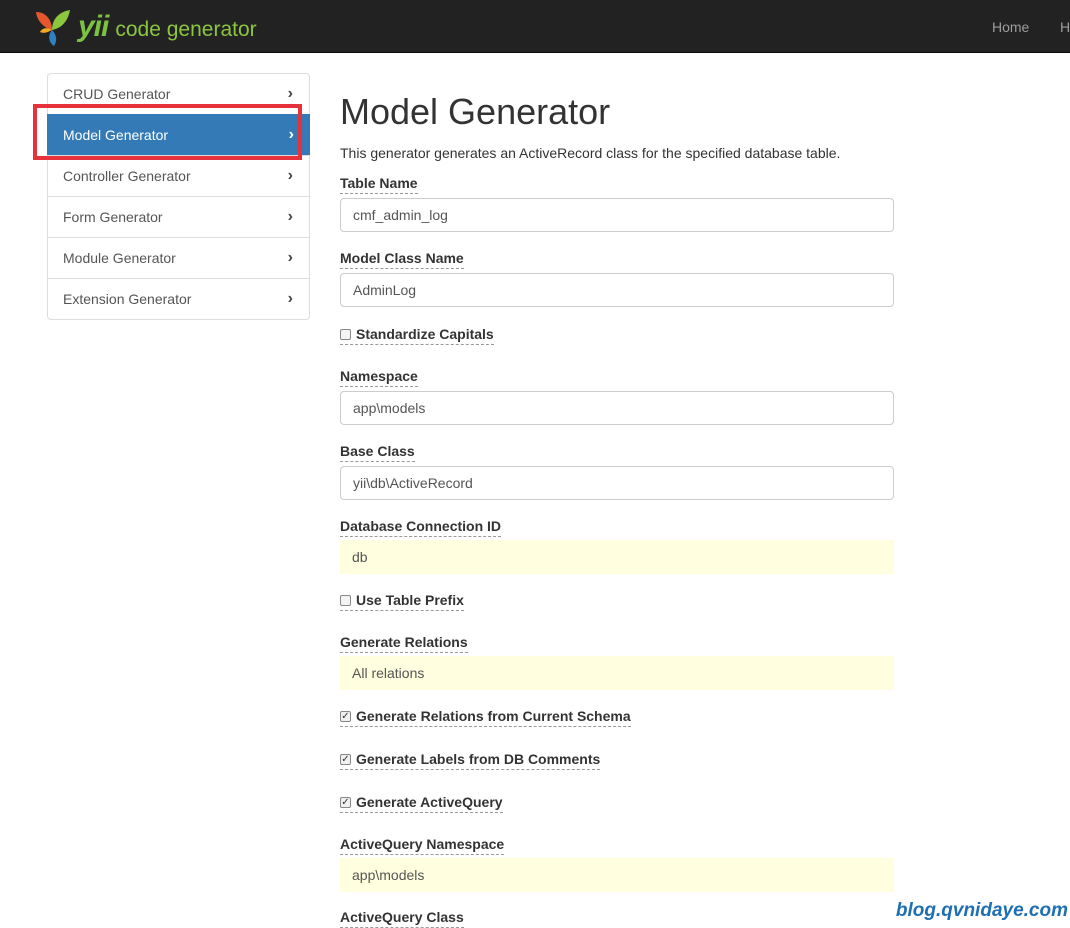 This screenshot has height=928, width=1070. I want to click on sidebar-item-extension-generator: Extension Generator ›, so click(178, 298).